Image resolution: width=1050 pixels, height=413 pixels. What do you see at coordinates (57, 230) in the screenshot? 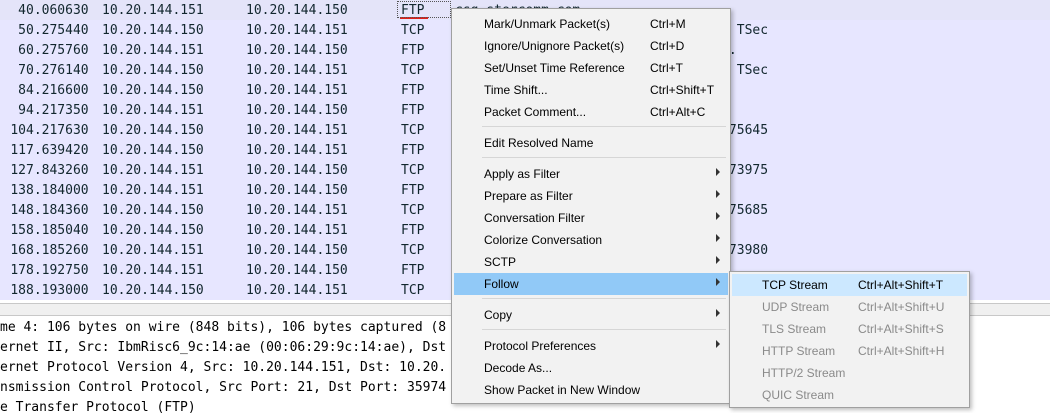
I see `packet-time: 8.185040` at bounding box center [57, 230].